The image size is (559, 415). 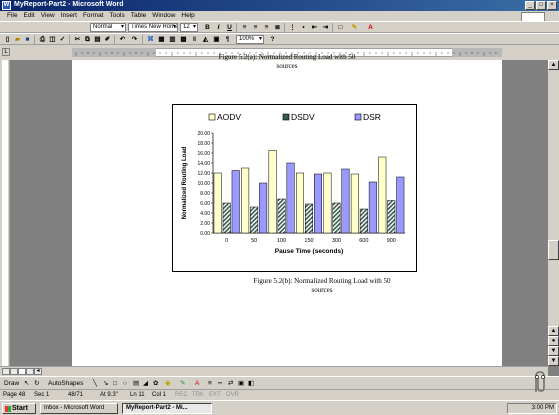 What do you see at coordinates (227, 39) in the screenshot?
I see `show-hide-icon: ¶` at bounding box center [227, 39].